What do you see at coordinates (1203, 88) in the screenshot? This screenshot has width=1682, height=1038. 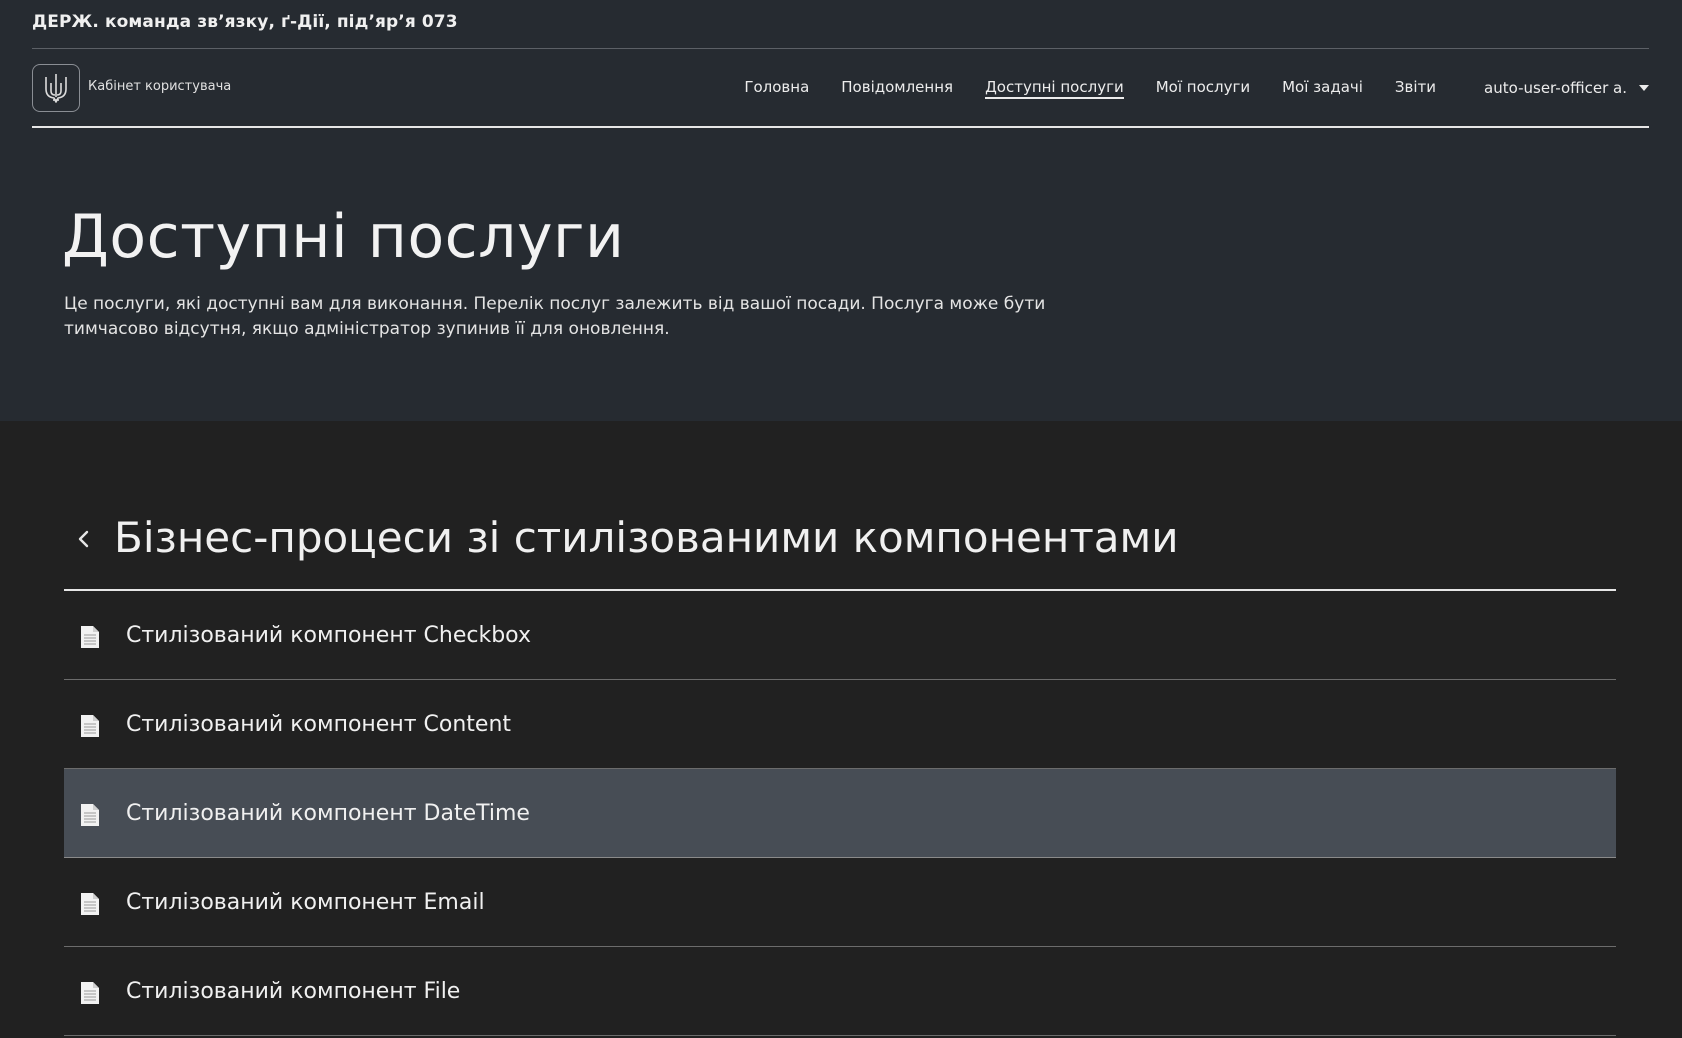 I see `nav-item-my-services: Мої послуги` at bounding box center [1203, 88].